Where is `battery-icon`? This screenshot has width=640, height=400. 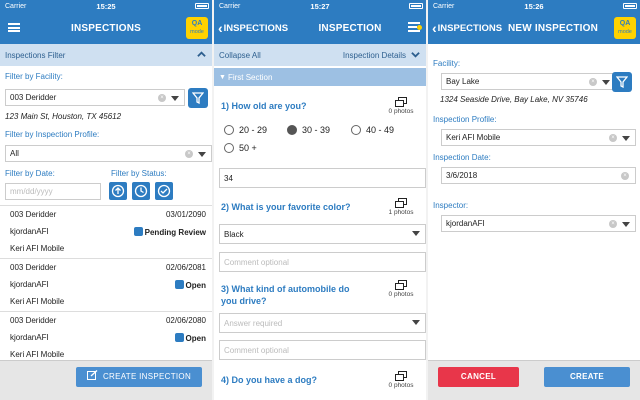 battery-icon is located at coordinates (202, 6).